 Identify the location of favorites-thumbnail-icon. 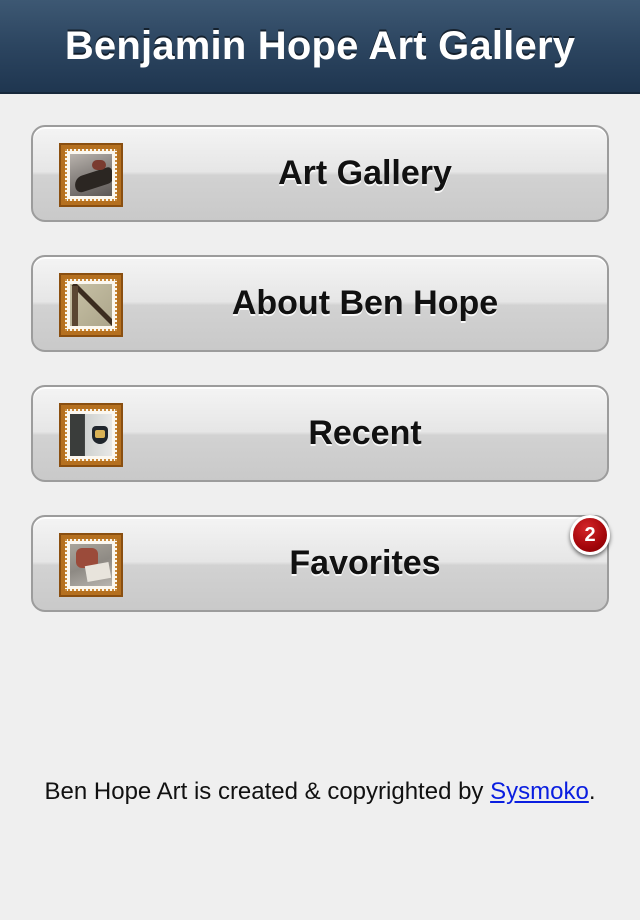
(91, 565).